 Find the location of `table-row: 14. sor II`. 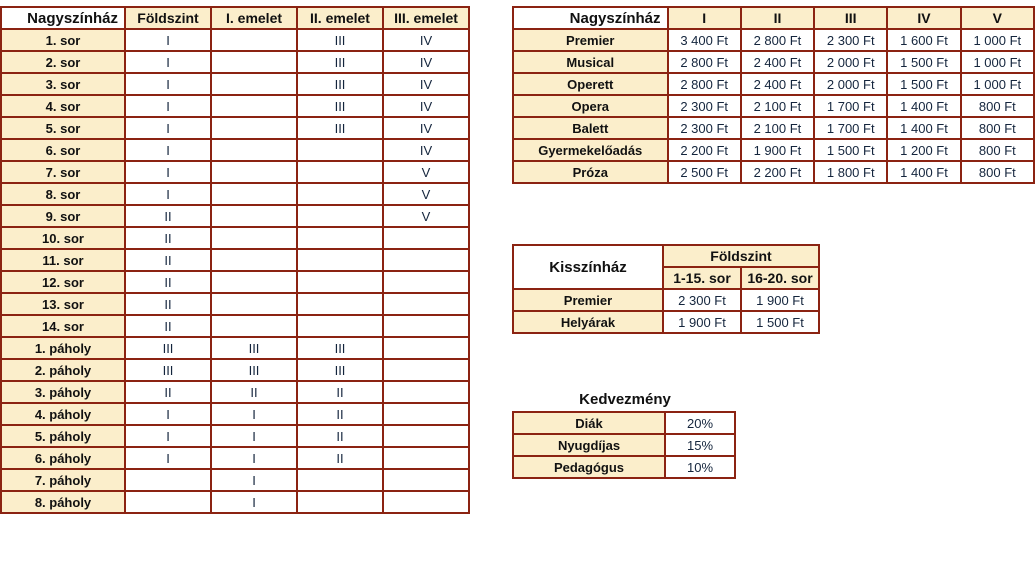

table-row: 14. sor II is located at coordinates (235, 326).